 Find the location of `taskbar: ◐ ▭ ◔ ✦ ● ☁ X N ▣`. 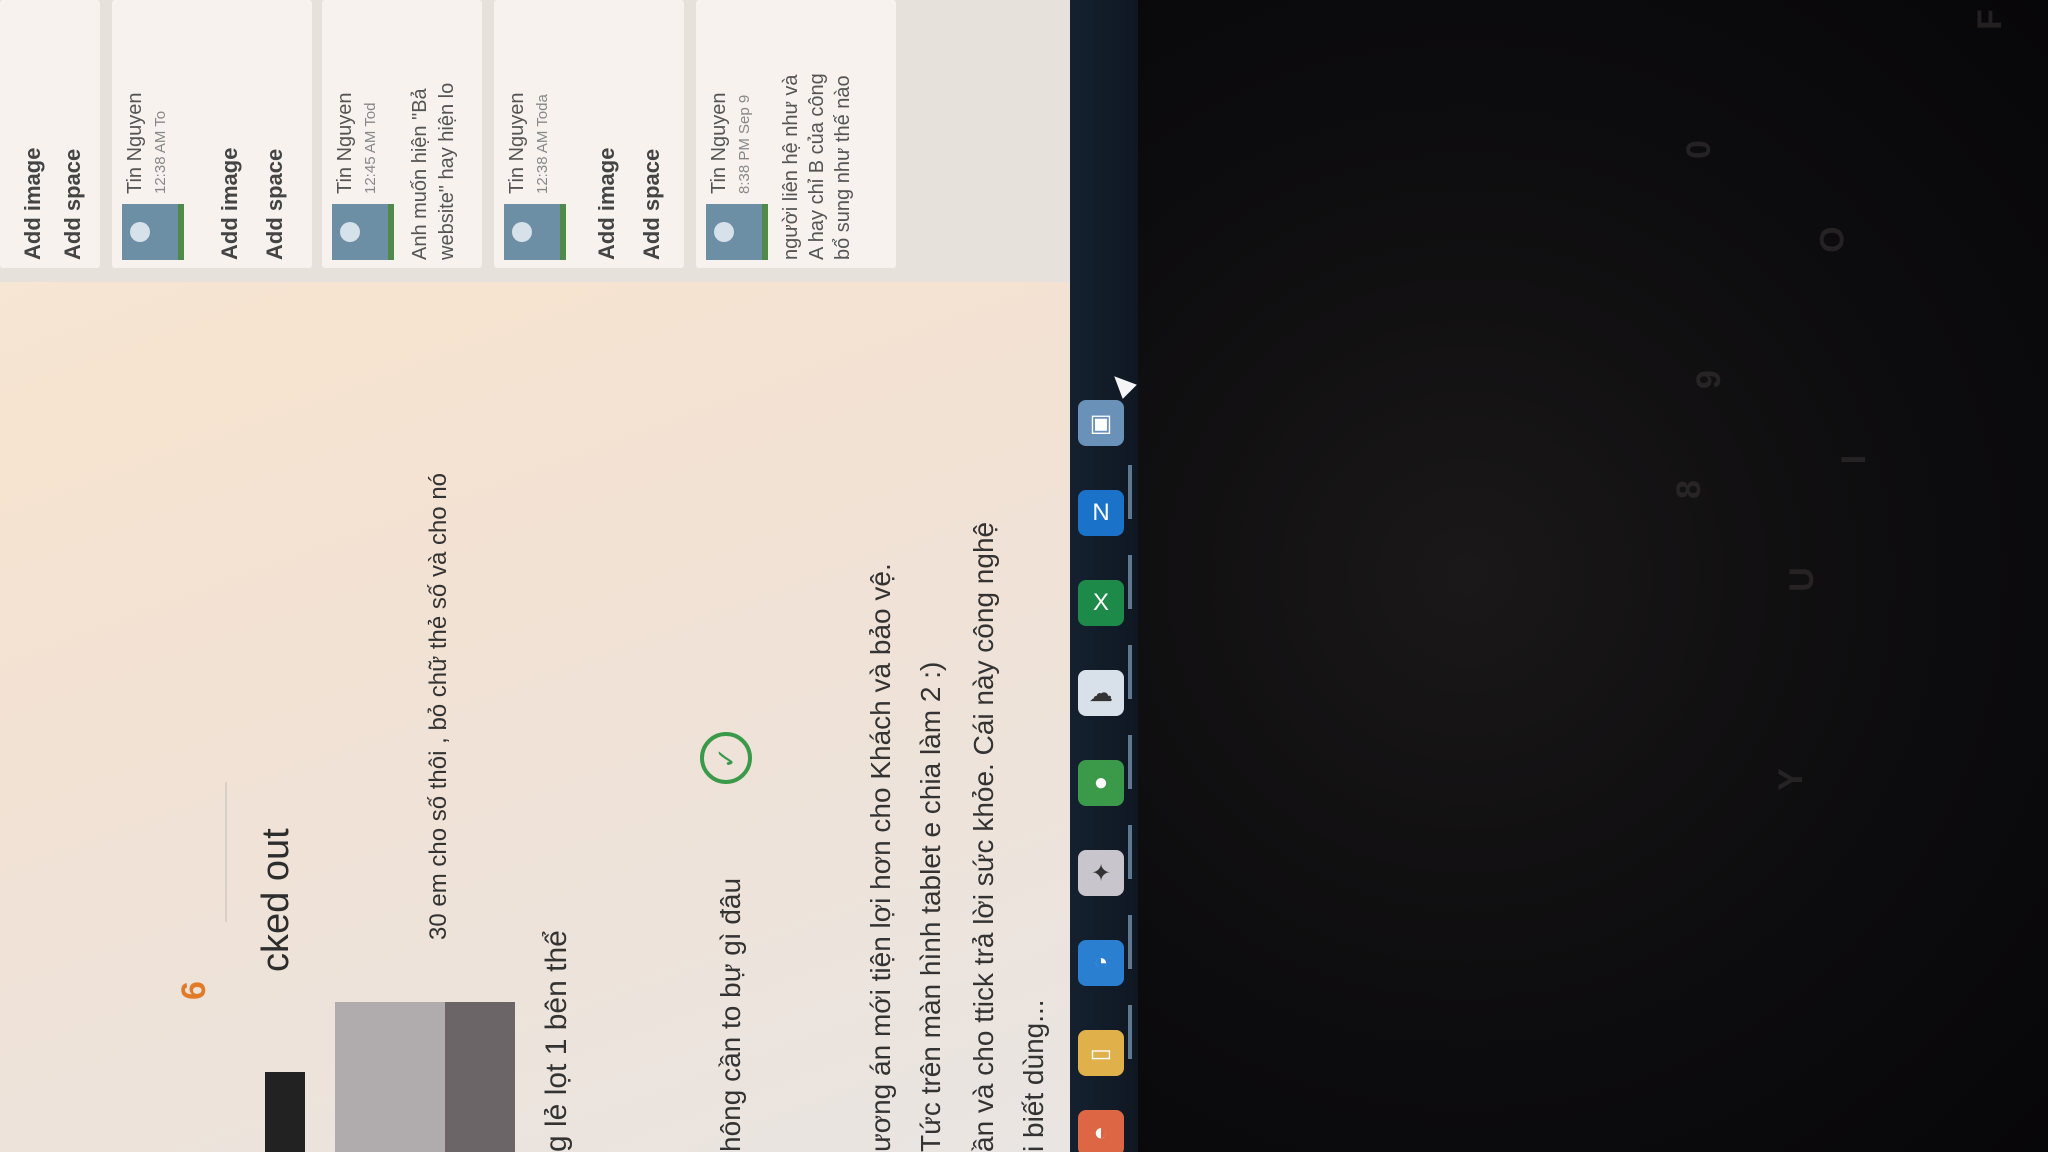

taskbar: ◐ ▭ ◔ ✦ ● ☁ X N ▣ is located at coordinates (1103, 576).